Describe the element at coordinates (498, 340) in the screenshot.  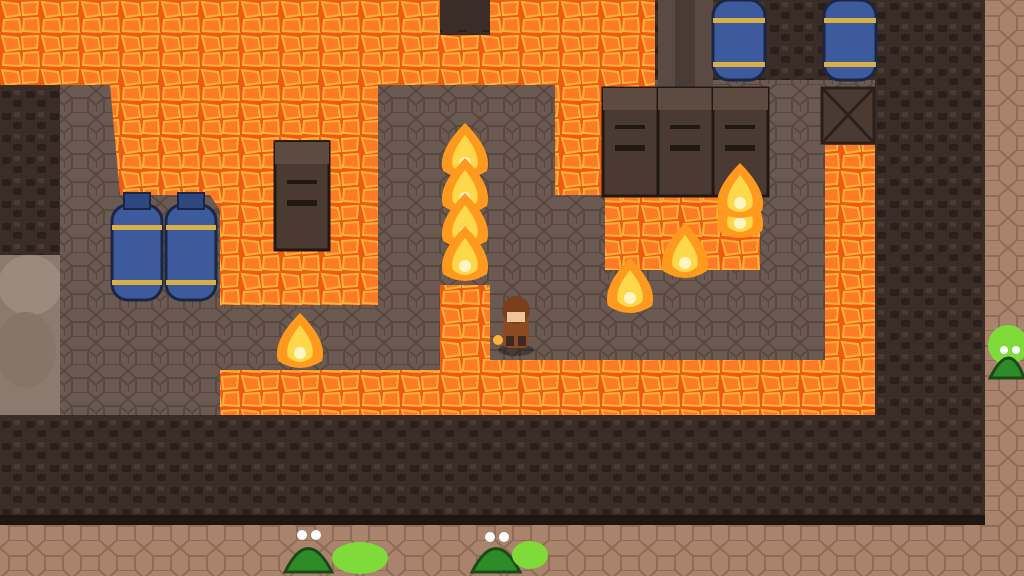
I see `torch-icon` at that location.